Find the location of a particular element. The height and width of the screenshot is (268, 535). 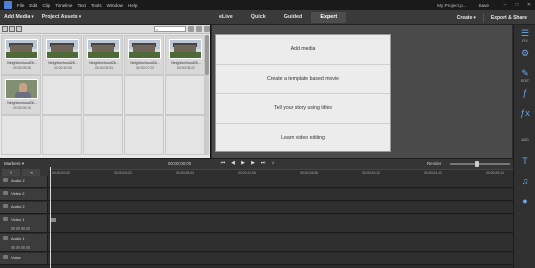

asset-thumbnail: Neighborhood26... 00:00:09:03 is located at coordinates (103, 55).